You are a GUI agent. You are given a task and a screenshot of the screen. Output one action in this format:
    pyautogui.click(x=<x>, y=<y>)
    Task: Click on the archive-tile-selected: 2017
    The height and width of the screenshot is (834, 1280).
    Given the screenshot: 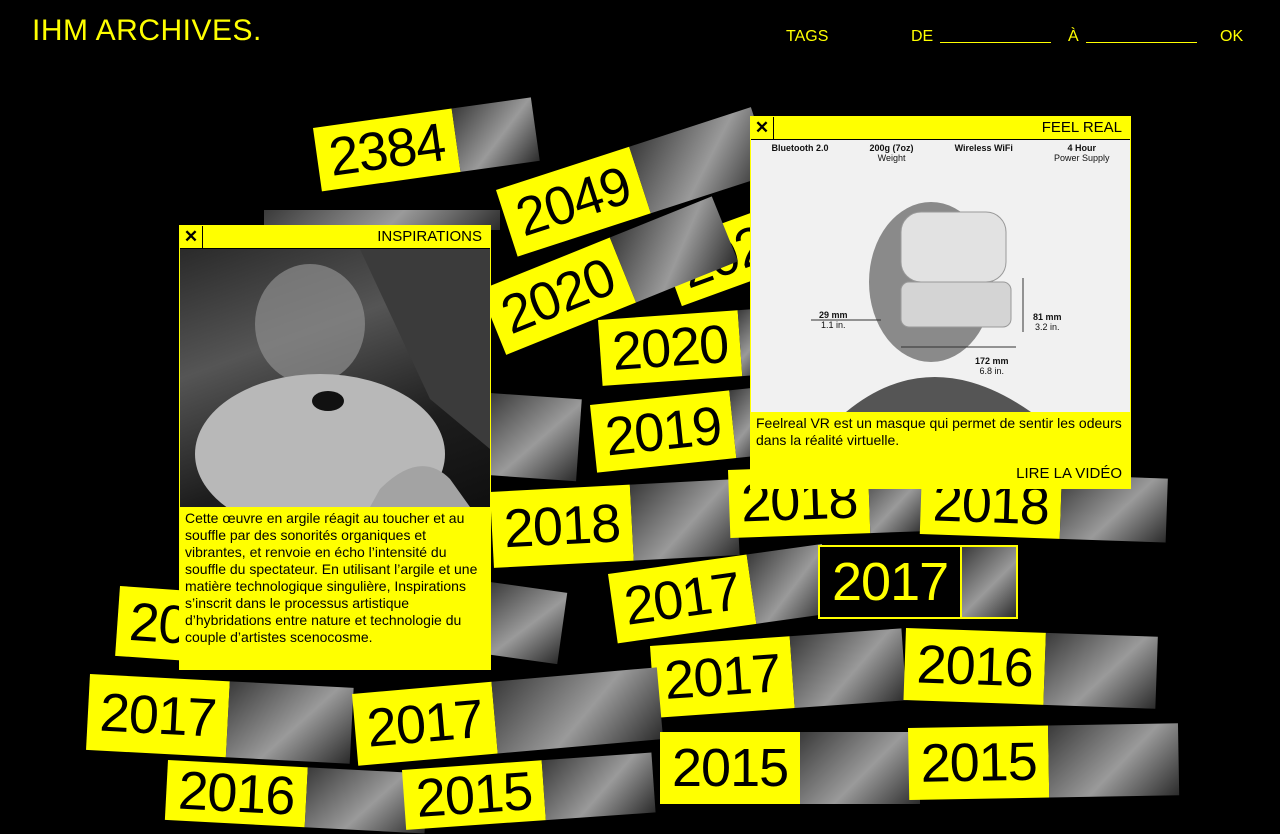 What is the action you would take?
    pyautogui.click(x=918, y=582)
    